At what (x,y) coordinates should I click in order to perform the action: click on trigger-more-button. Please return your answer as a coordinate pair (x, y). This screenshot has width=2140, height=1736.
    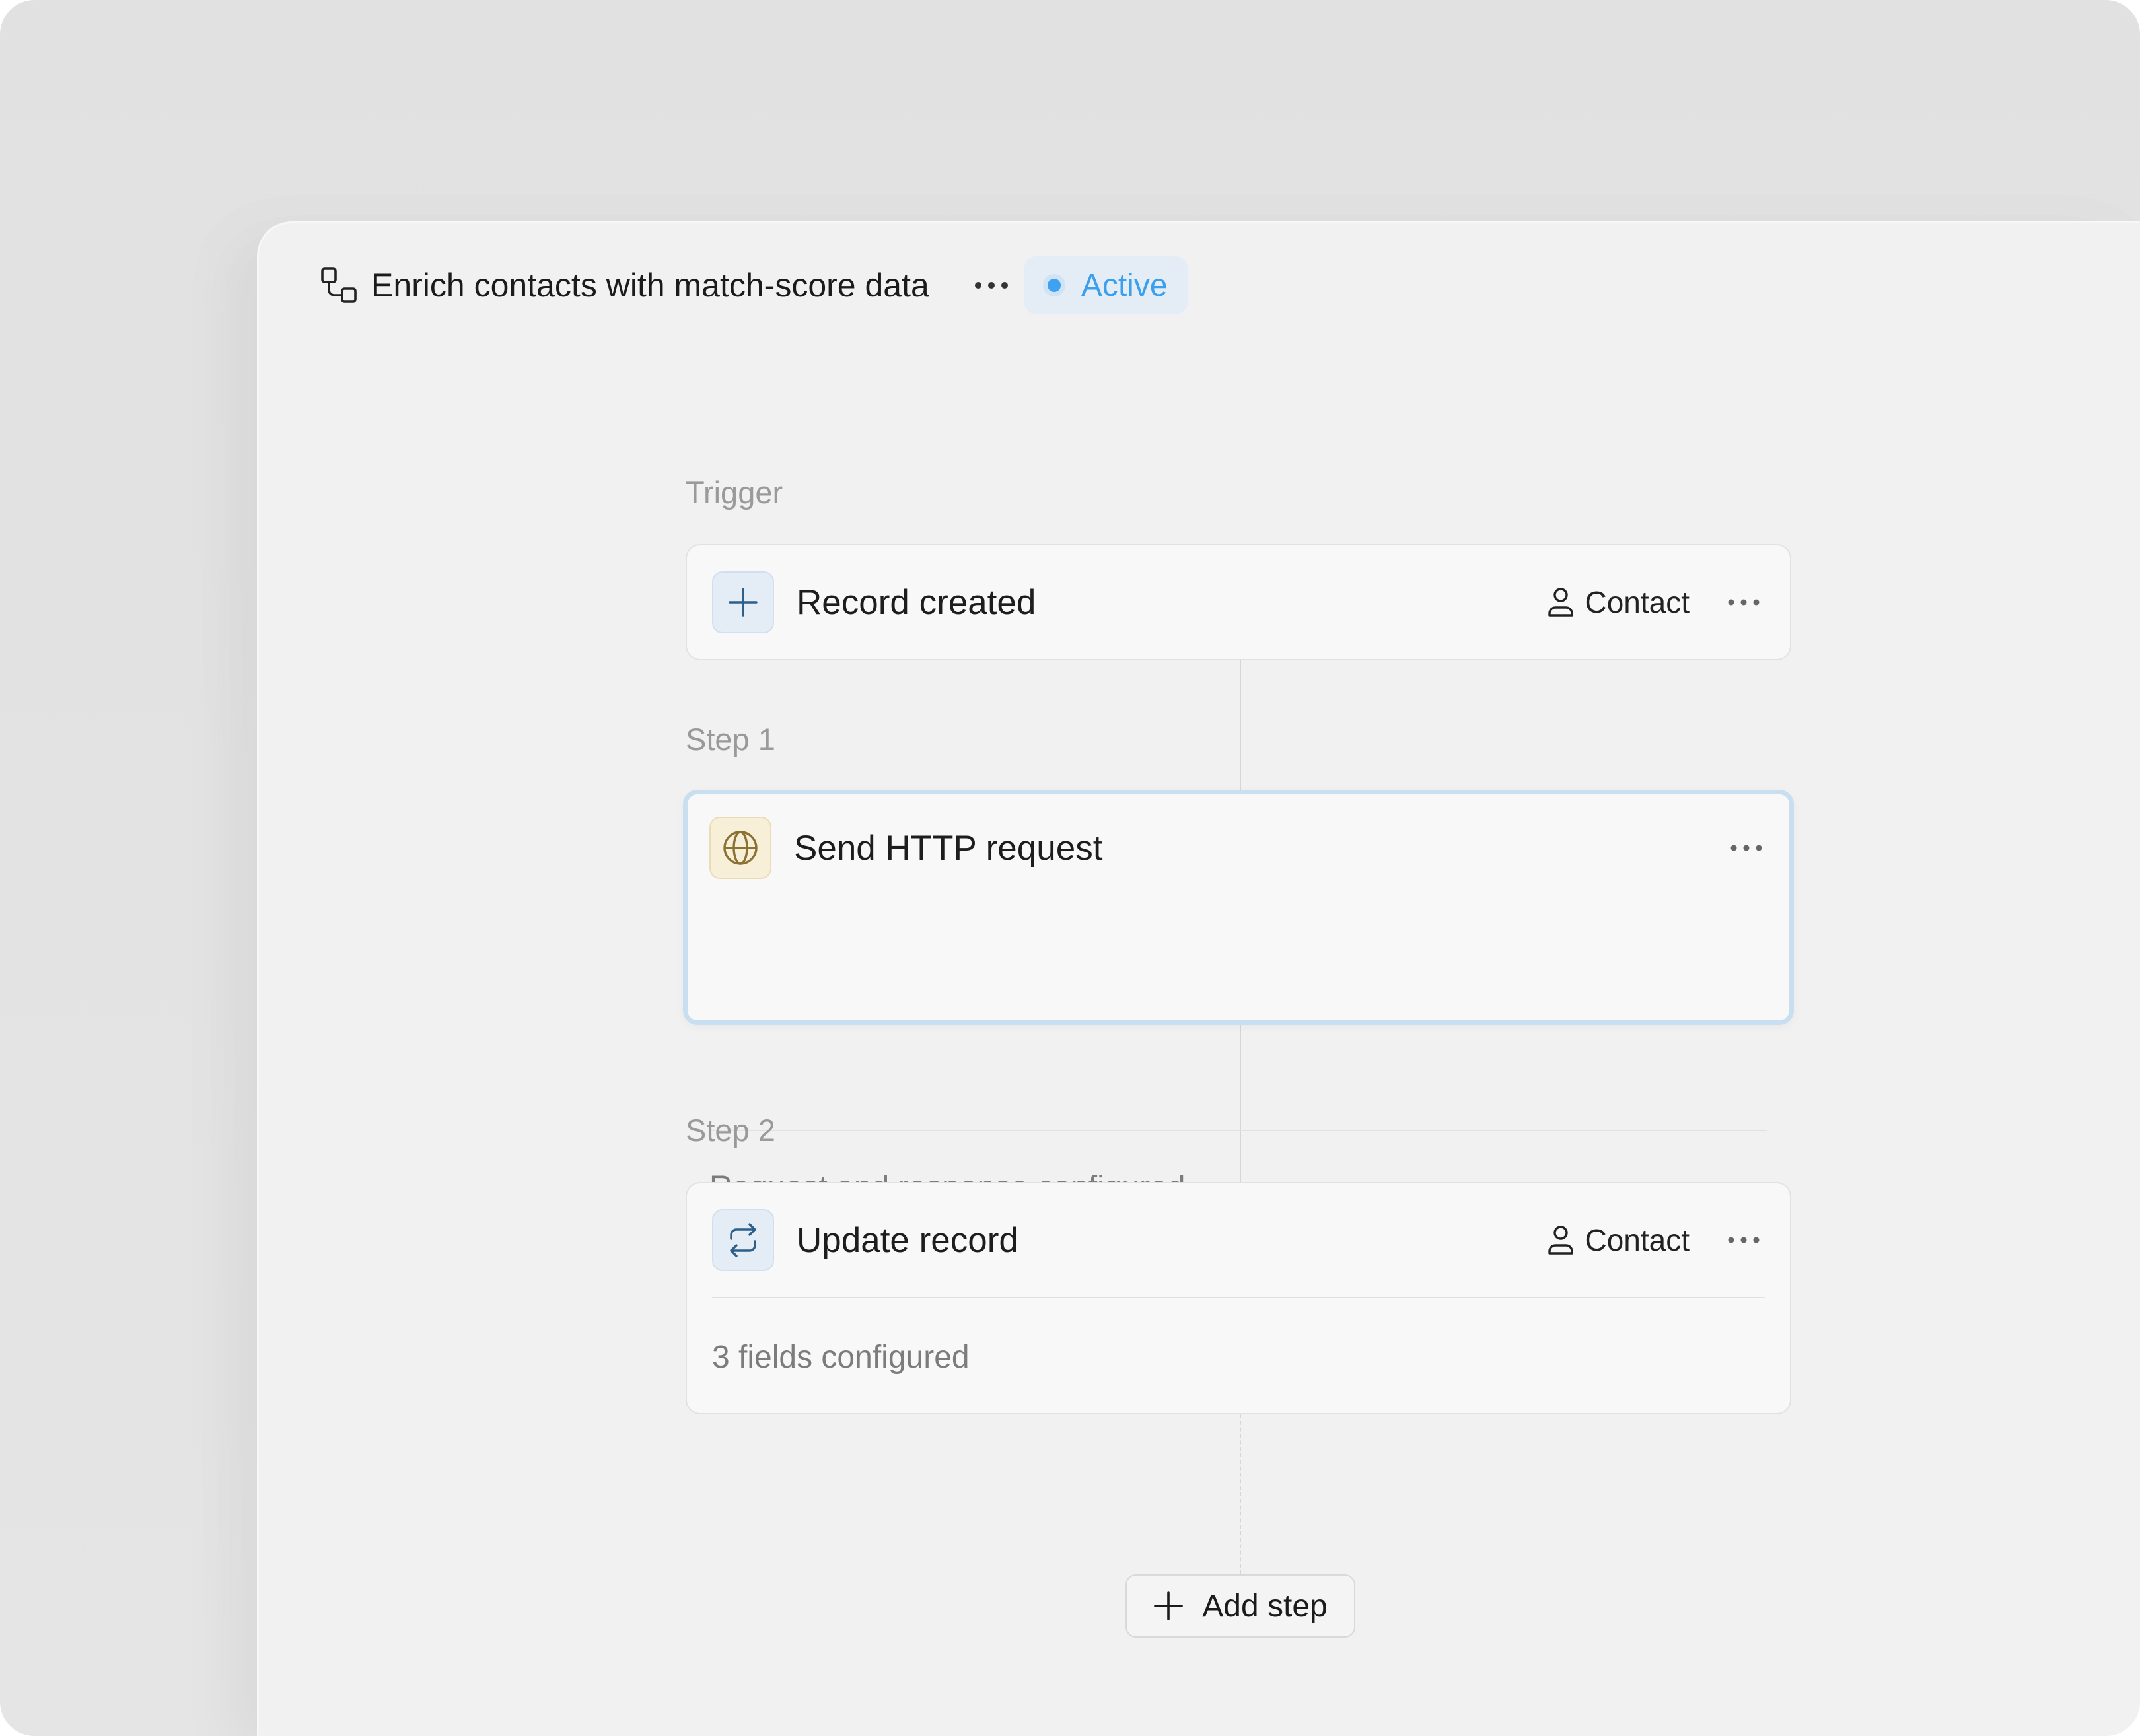
    Looking at the image, I should click on (1744, 602).